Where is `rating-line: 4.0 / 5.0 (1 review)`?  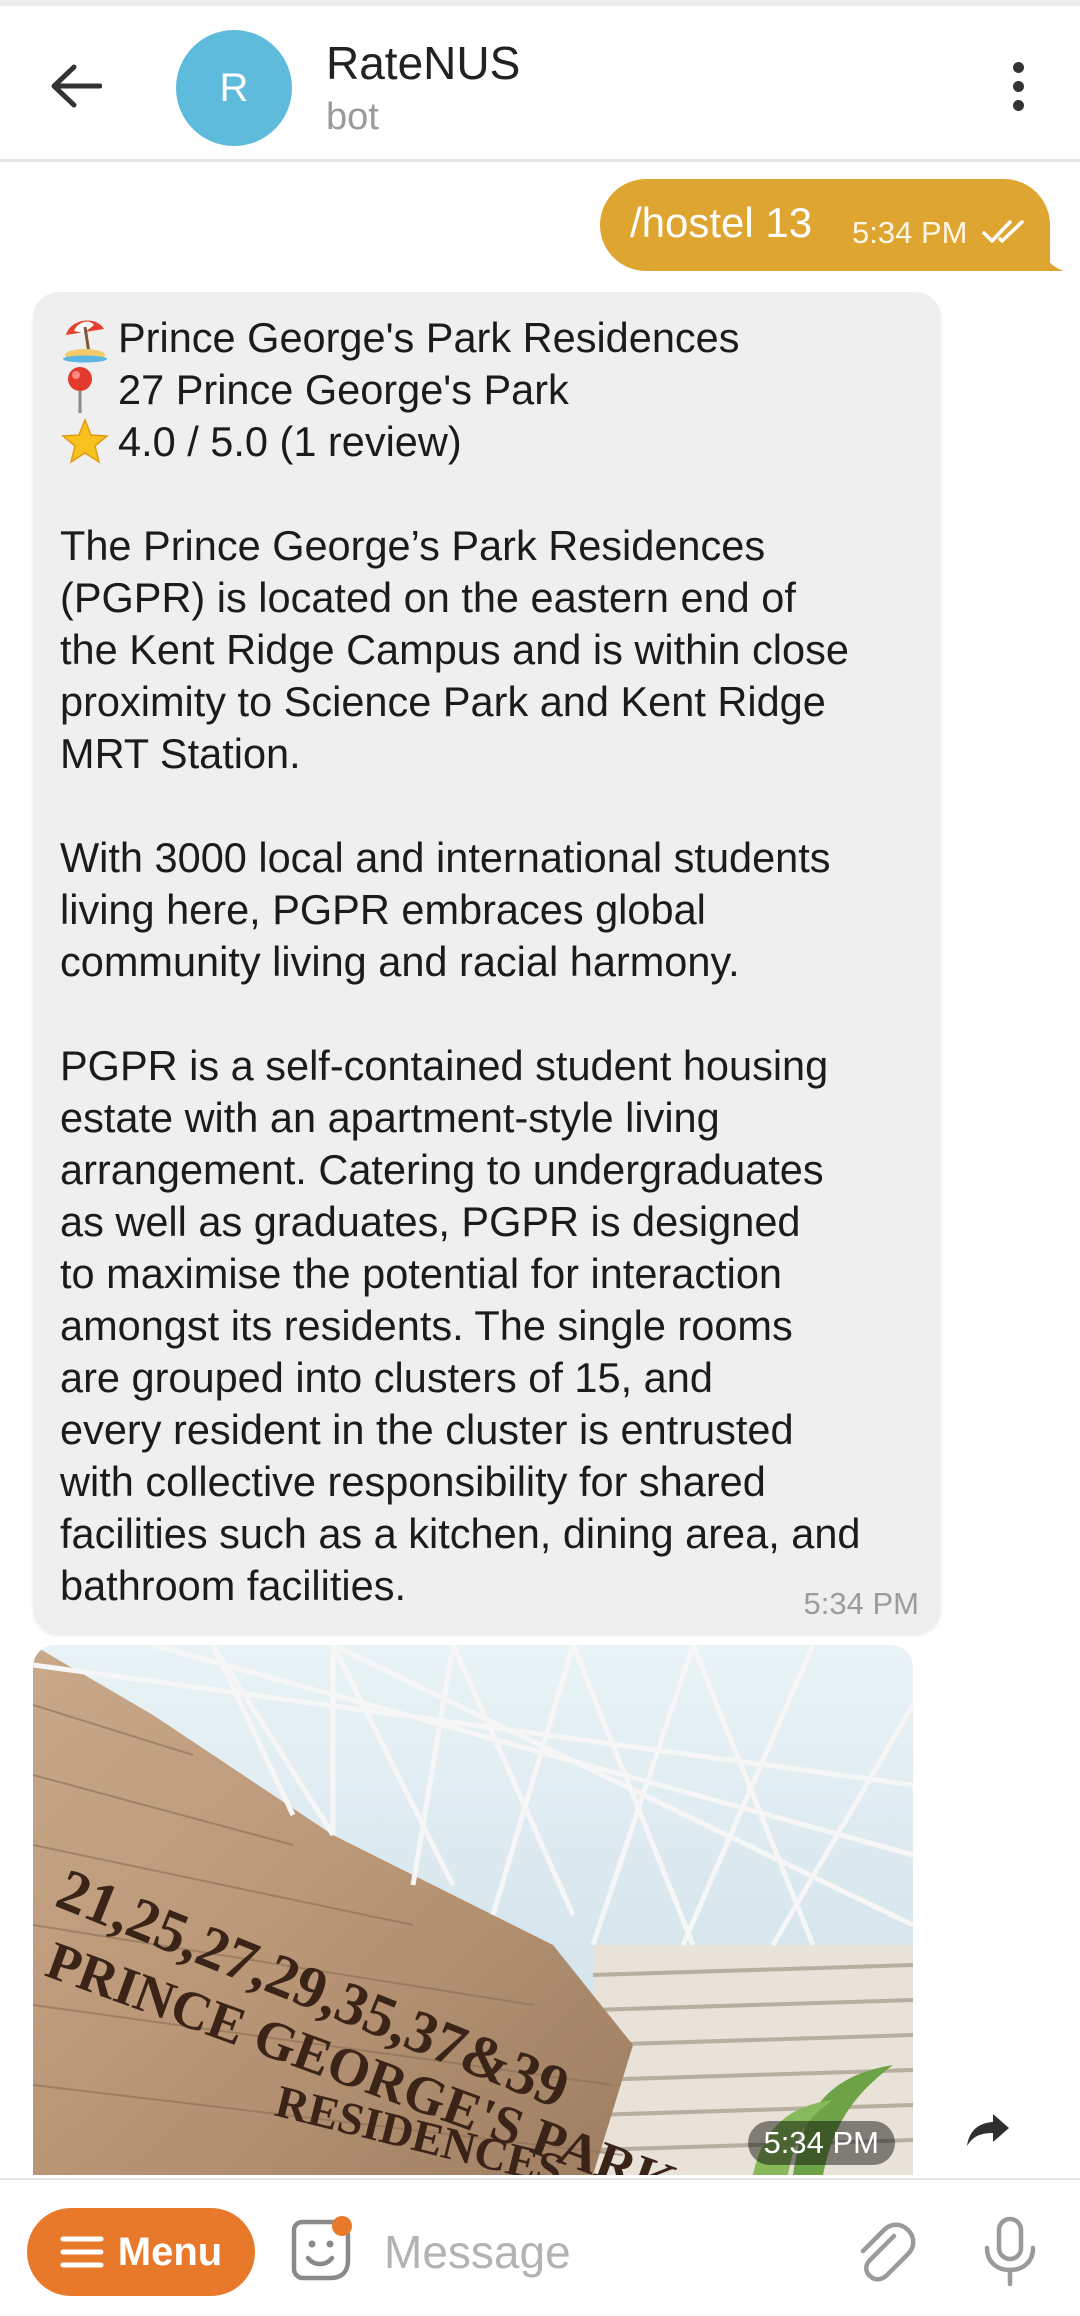 rating-line: 4.0 / 5.0 (1 review) is located at coordinates (495, 442).